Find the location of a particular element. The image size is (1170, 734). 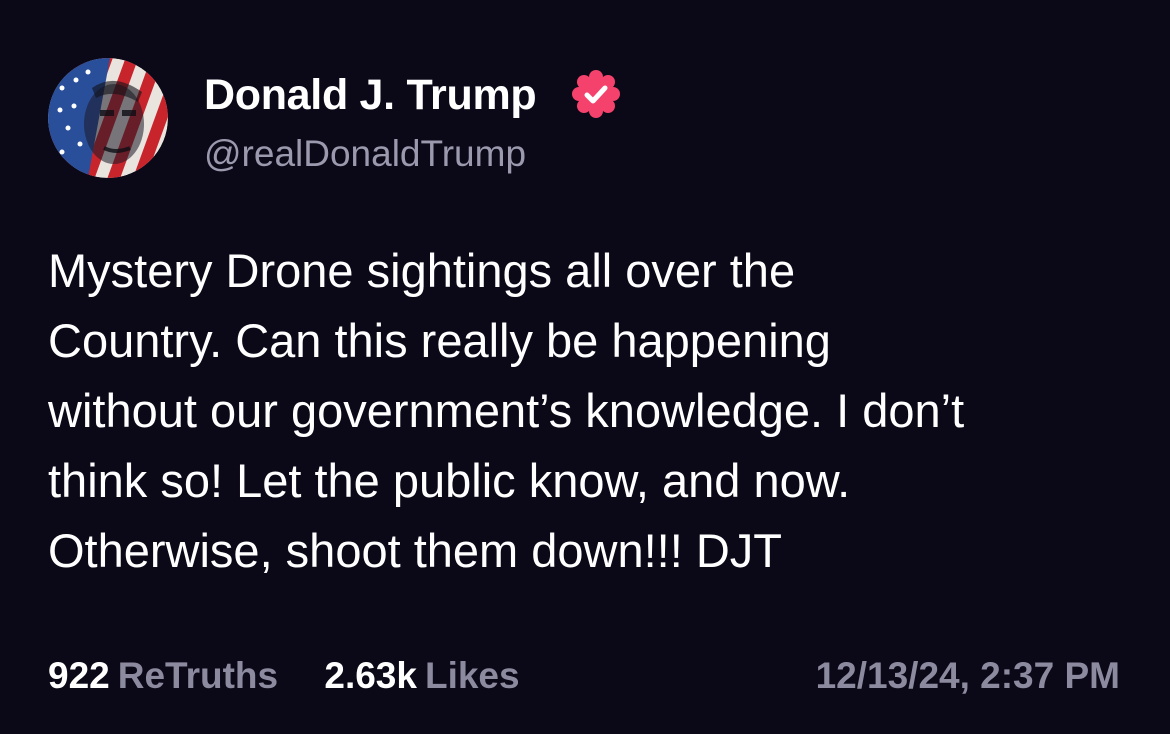

verified-badge-icon is located at coordinates (596, 94).